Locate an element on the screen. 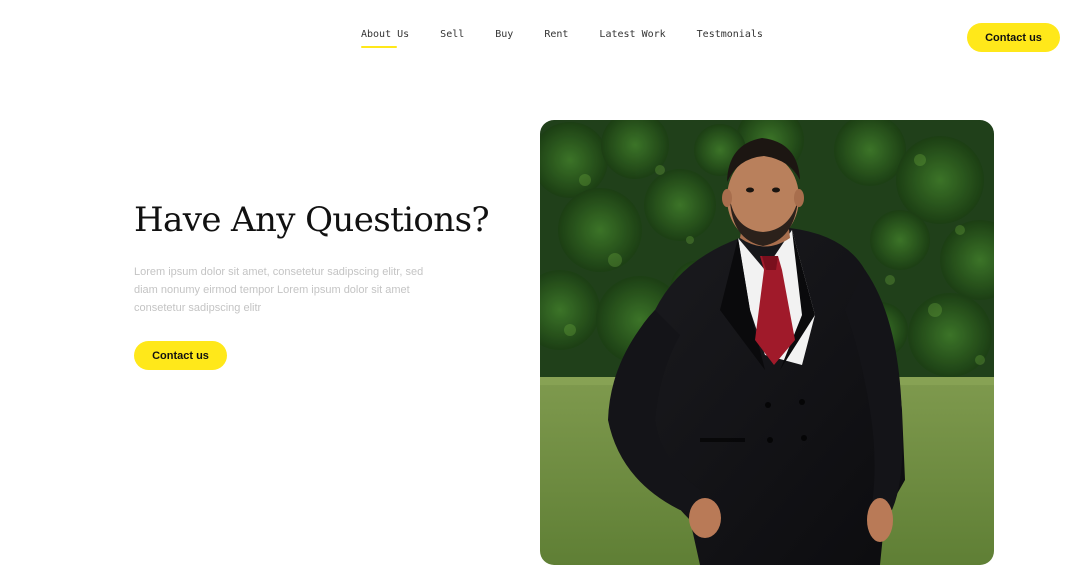  hero-title: Have Any Questions? is located at coordinates (312, 220).